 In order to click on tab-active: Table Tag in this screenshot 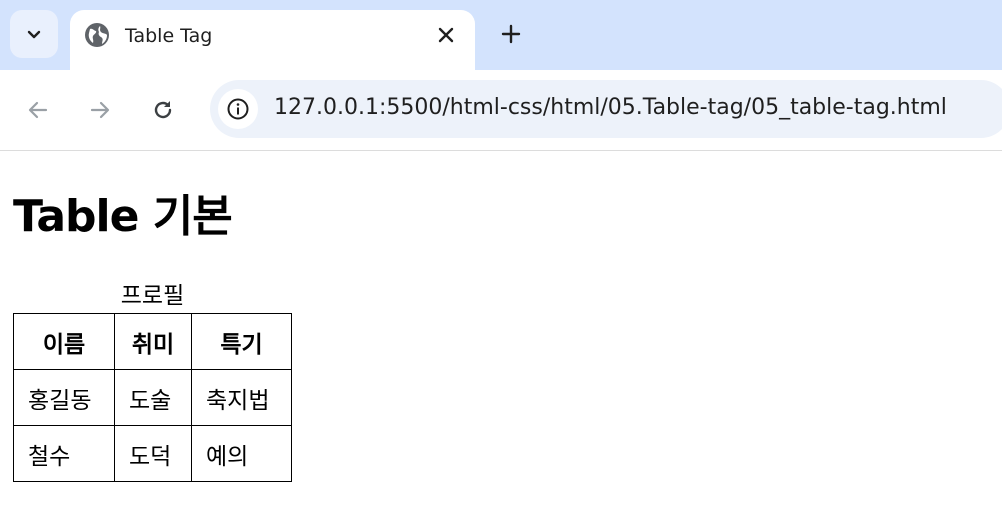, I will do `click(272, 40)`.